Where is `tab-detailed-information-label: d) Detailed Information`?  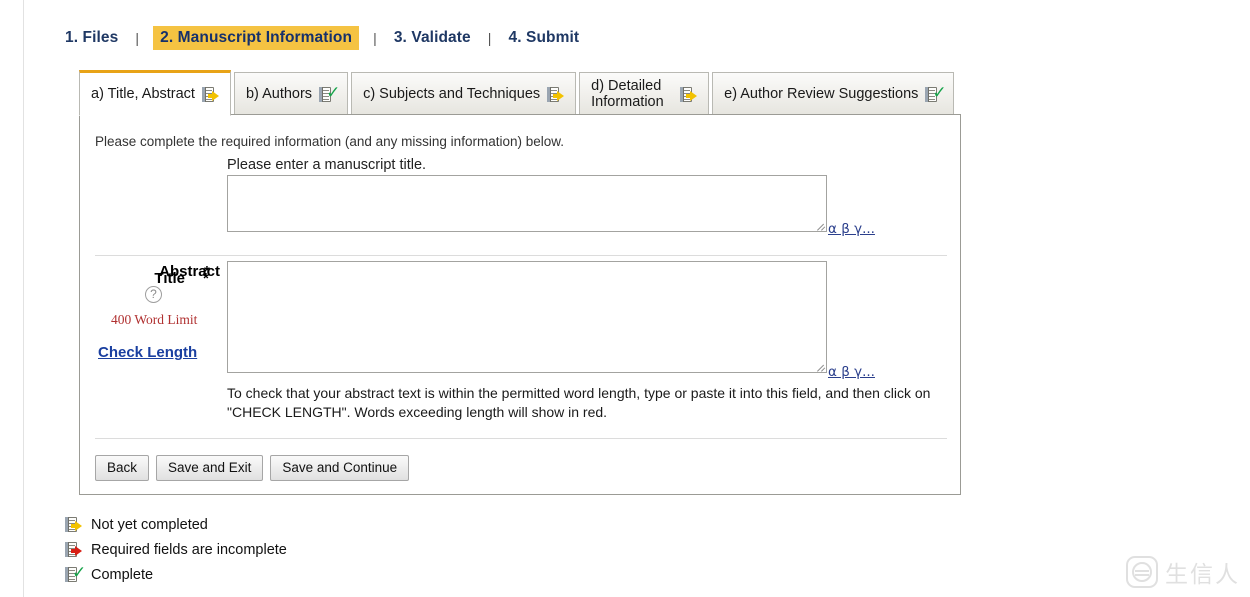 tab-detailed-information-label: d) Detailed Information is located at coordinates (627, 93).